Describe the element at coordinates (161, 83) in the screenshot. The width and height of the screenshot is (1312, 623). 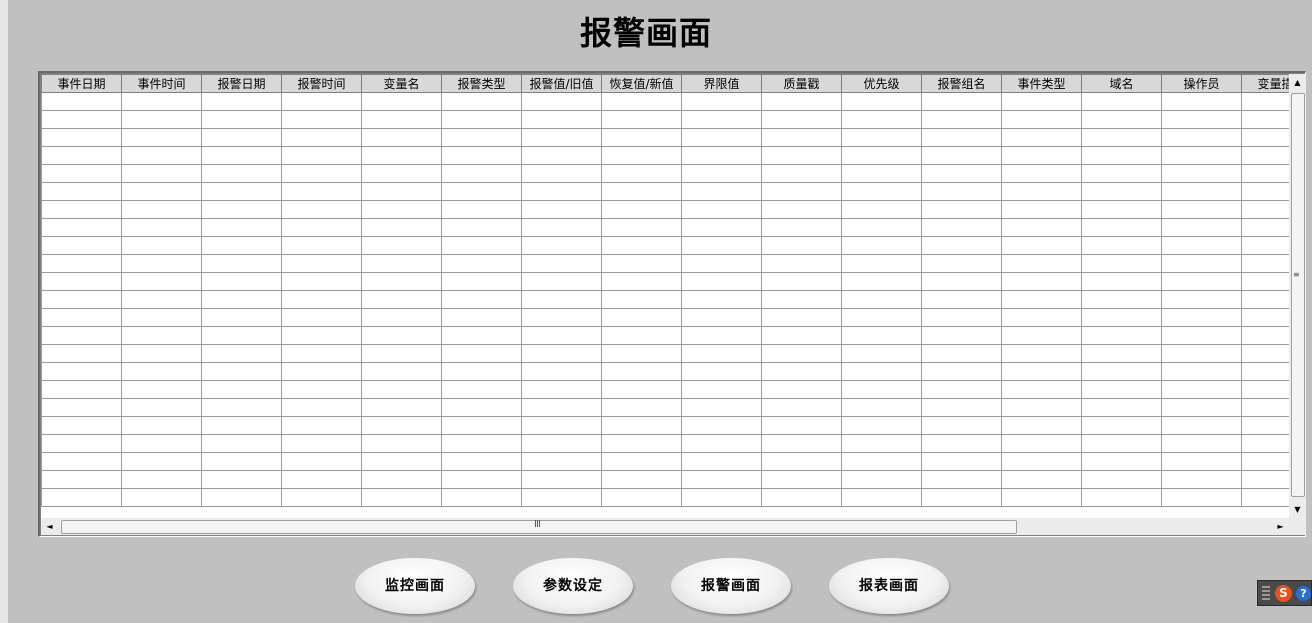
I see `column-header: 事件时间` at that location.